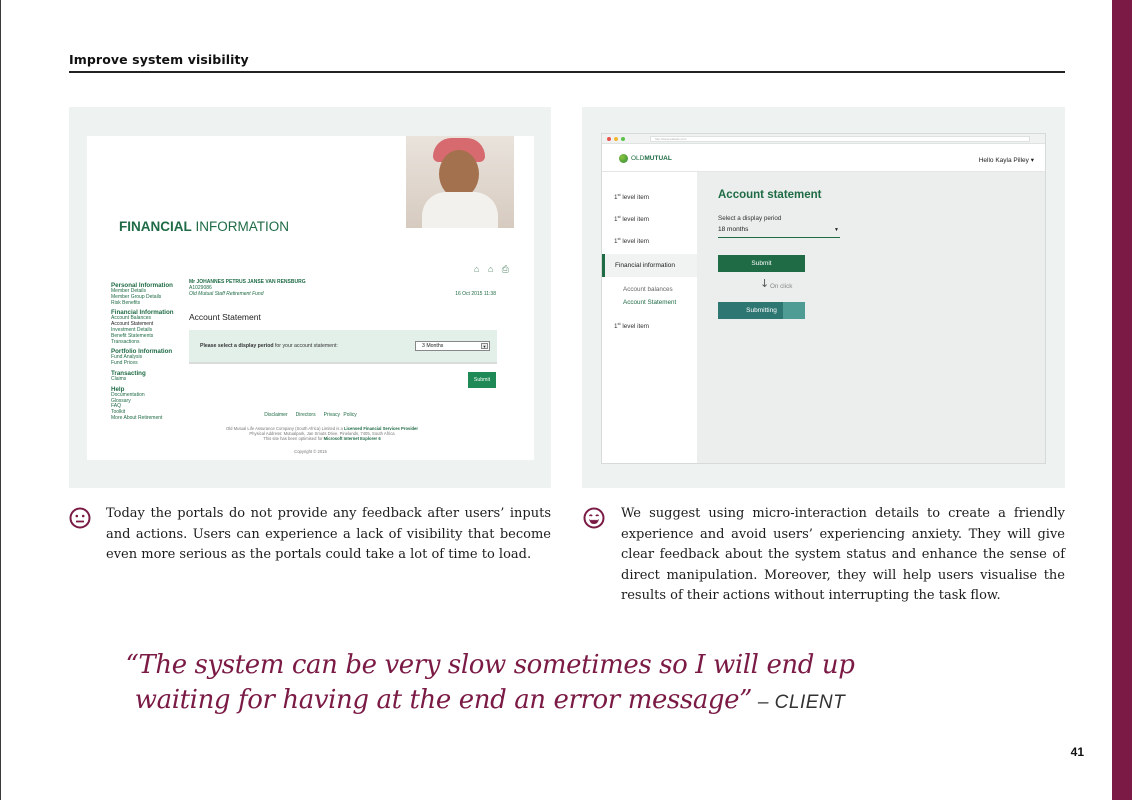  What do you see at coordinates (781, 286) in the screenshot?
I see `on-click-label: On click` at bounding box center [781, 286].